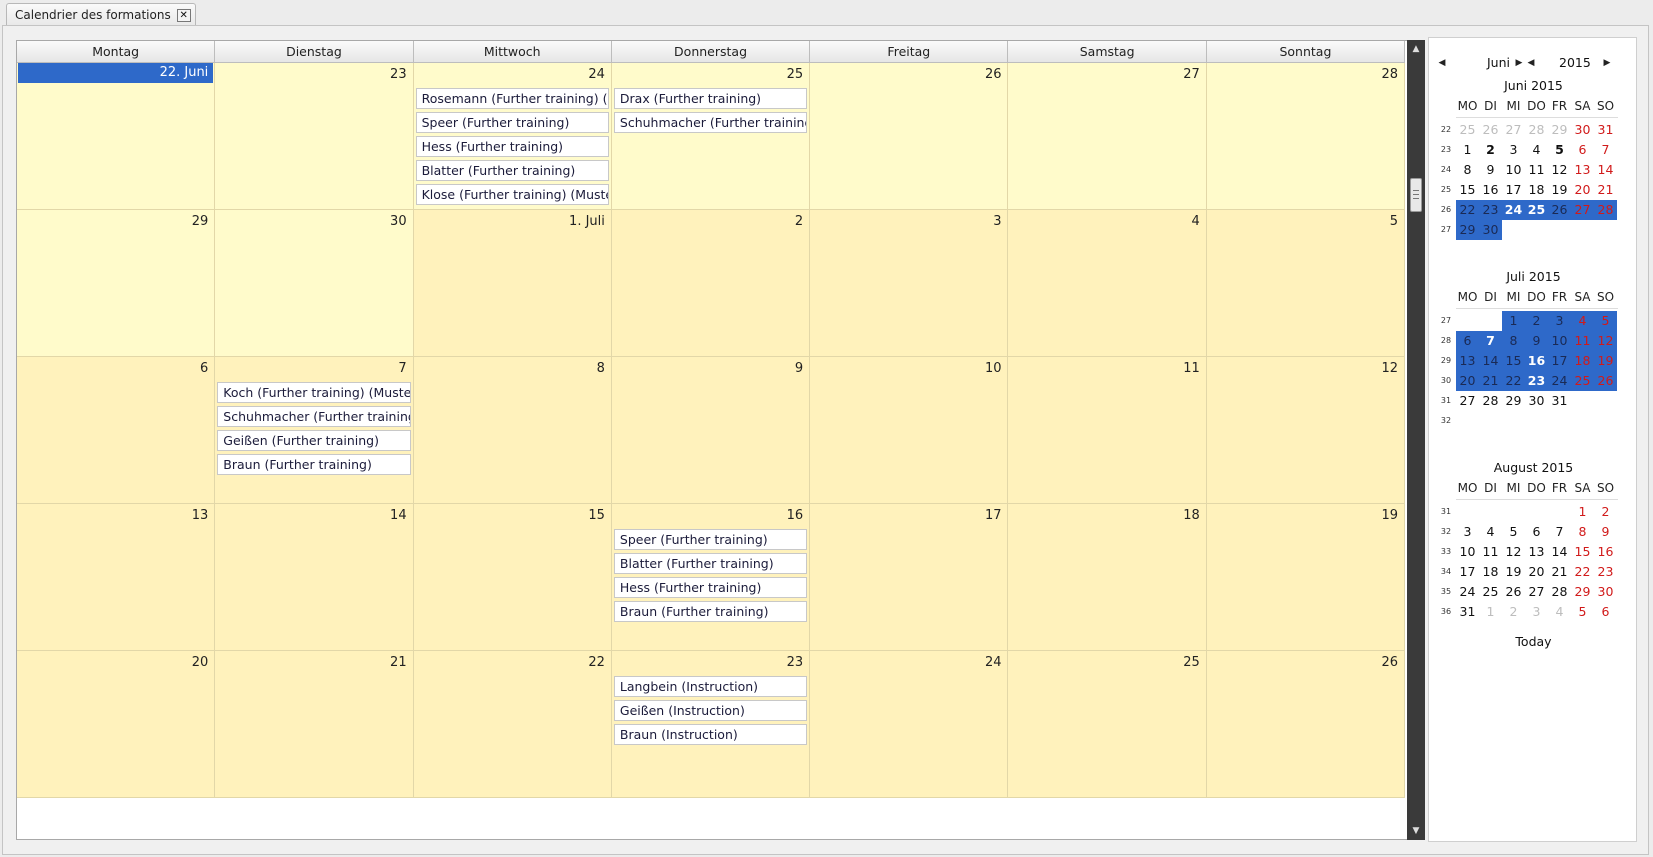 This screenshot has width=1653, height=857. I want to click on close-icon: ✕, so click(183, 15).